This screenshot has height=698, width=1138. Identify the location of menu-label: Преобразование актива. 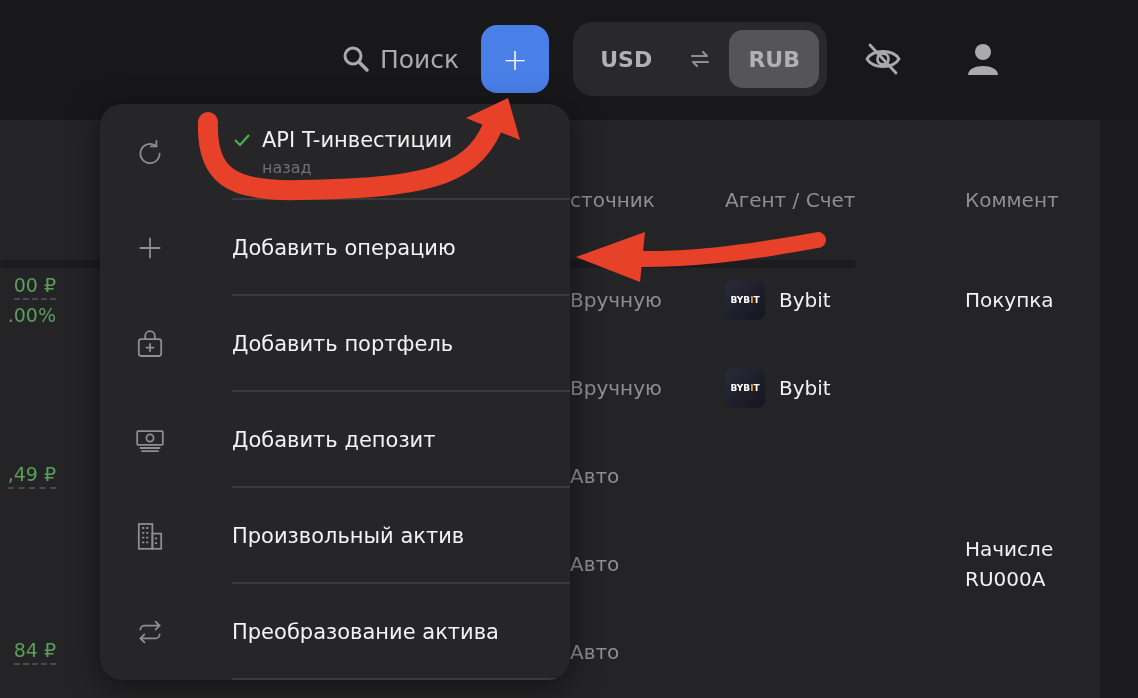
(365, 632).